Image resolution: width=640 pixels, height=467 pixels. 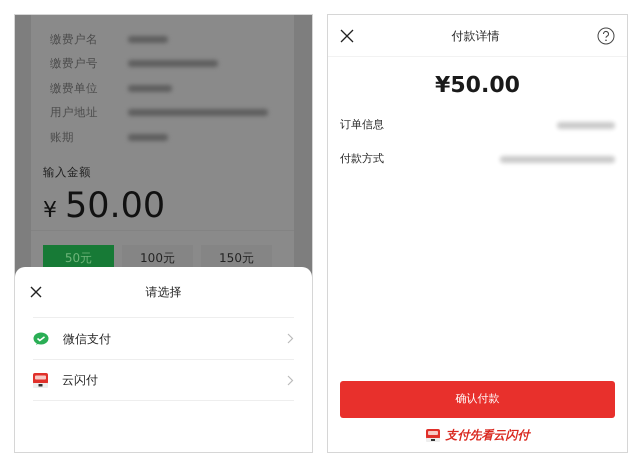 What do you see at coordinates (362, 124) in the screenshot?
I see `row-label: 订单信息` at bounding box center [362, 124].